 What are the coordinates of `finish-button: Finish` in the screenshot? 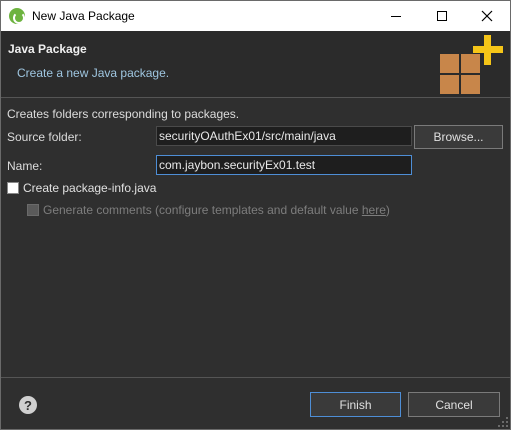 It's located at (355, 404).